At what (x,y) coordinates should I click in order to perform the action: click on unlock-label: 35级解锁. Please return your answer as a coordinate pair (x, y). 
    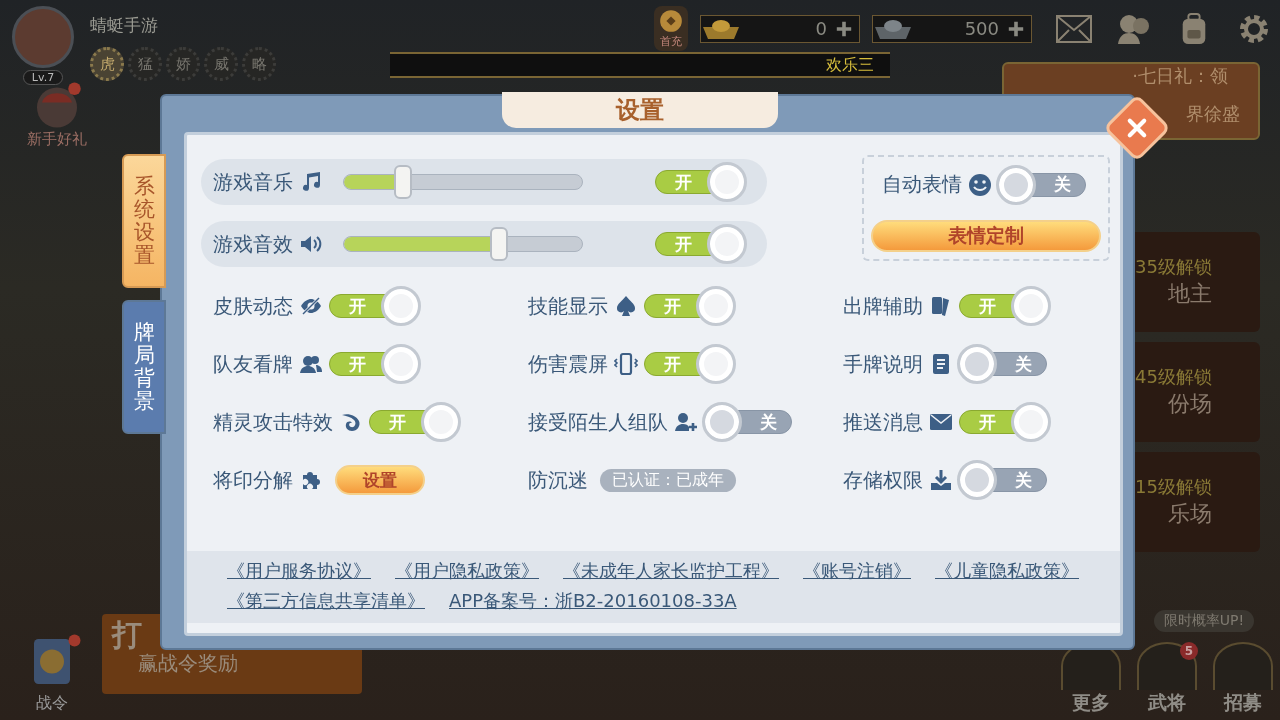
    Looking at the image, I should click on (1173, 267).